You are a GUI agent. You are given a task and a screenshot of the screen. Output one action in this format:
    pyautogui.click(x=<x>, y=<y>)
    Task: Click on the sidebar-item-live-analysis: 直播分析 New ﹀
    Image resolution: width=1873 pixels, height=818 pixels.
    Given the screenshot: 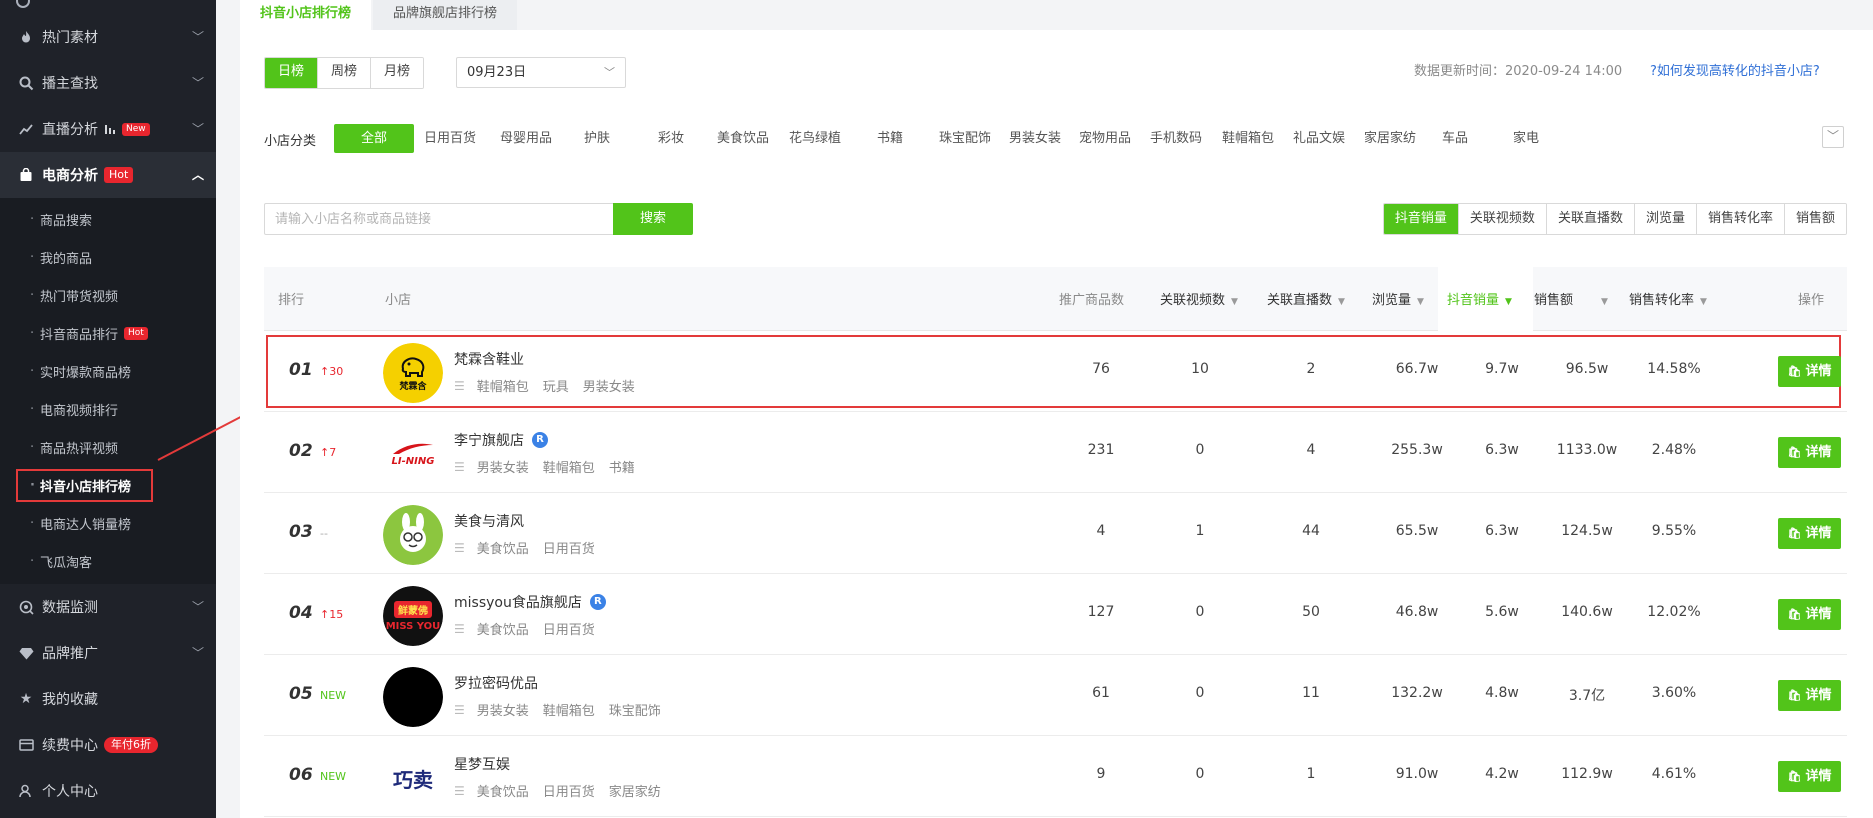 What is the action you would take?
    pyautogui.click(x=108, y=129)
    